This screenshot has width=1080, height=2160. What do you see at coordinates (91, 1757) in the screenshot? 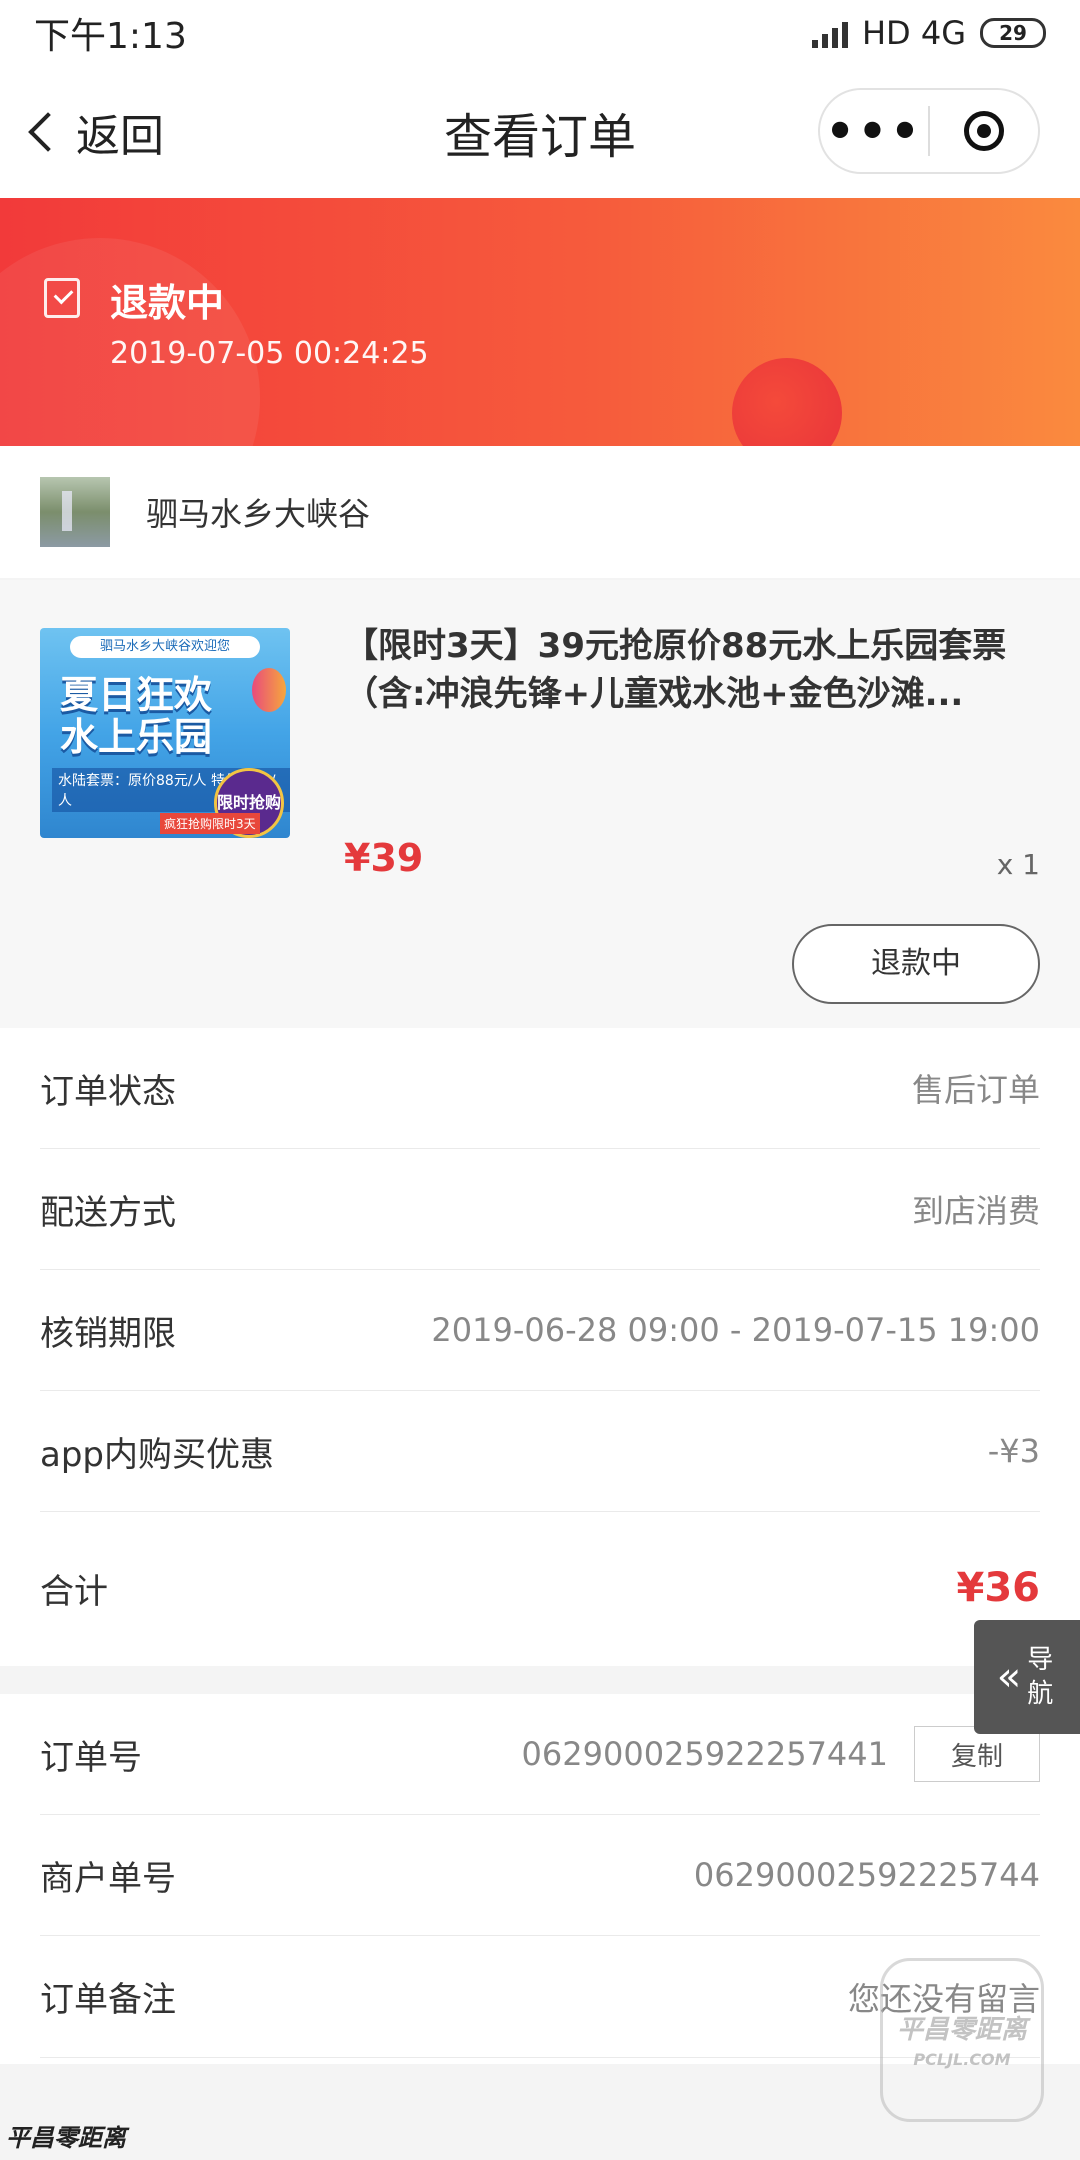
I see `info-label: 订单号` at bounding box center [91, 1757].